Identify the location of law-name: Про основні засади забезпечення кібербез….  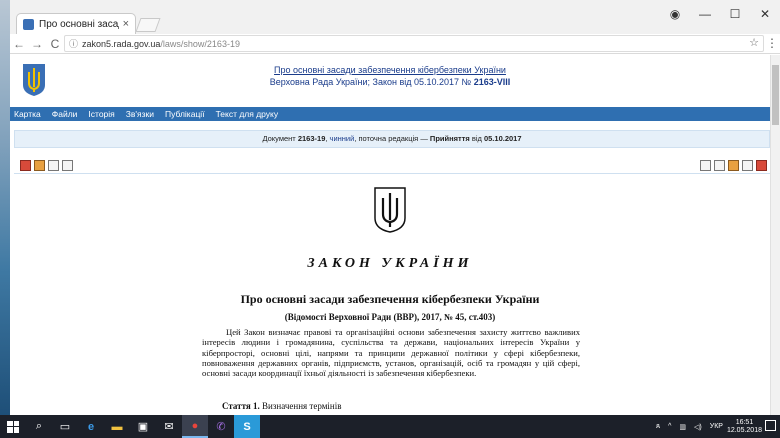
(390, 299).